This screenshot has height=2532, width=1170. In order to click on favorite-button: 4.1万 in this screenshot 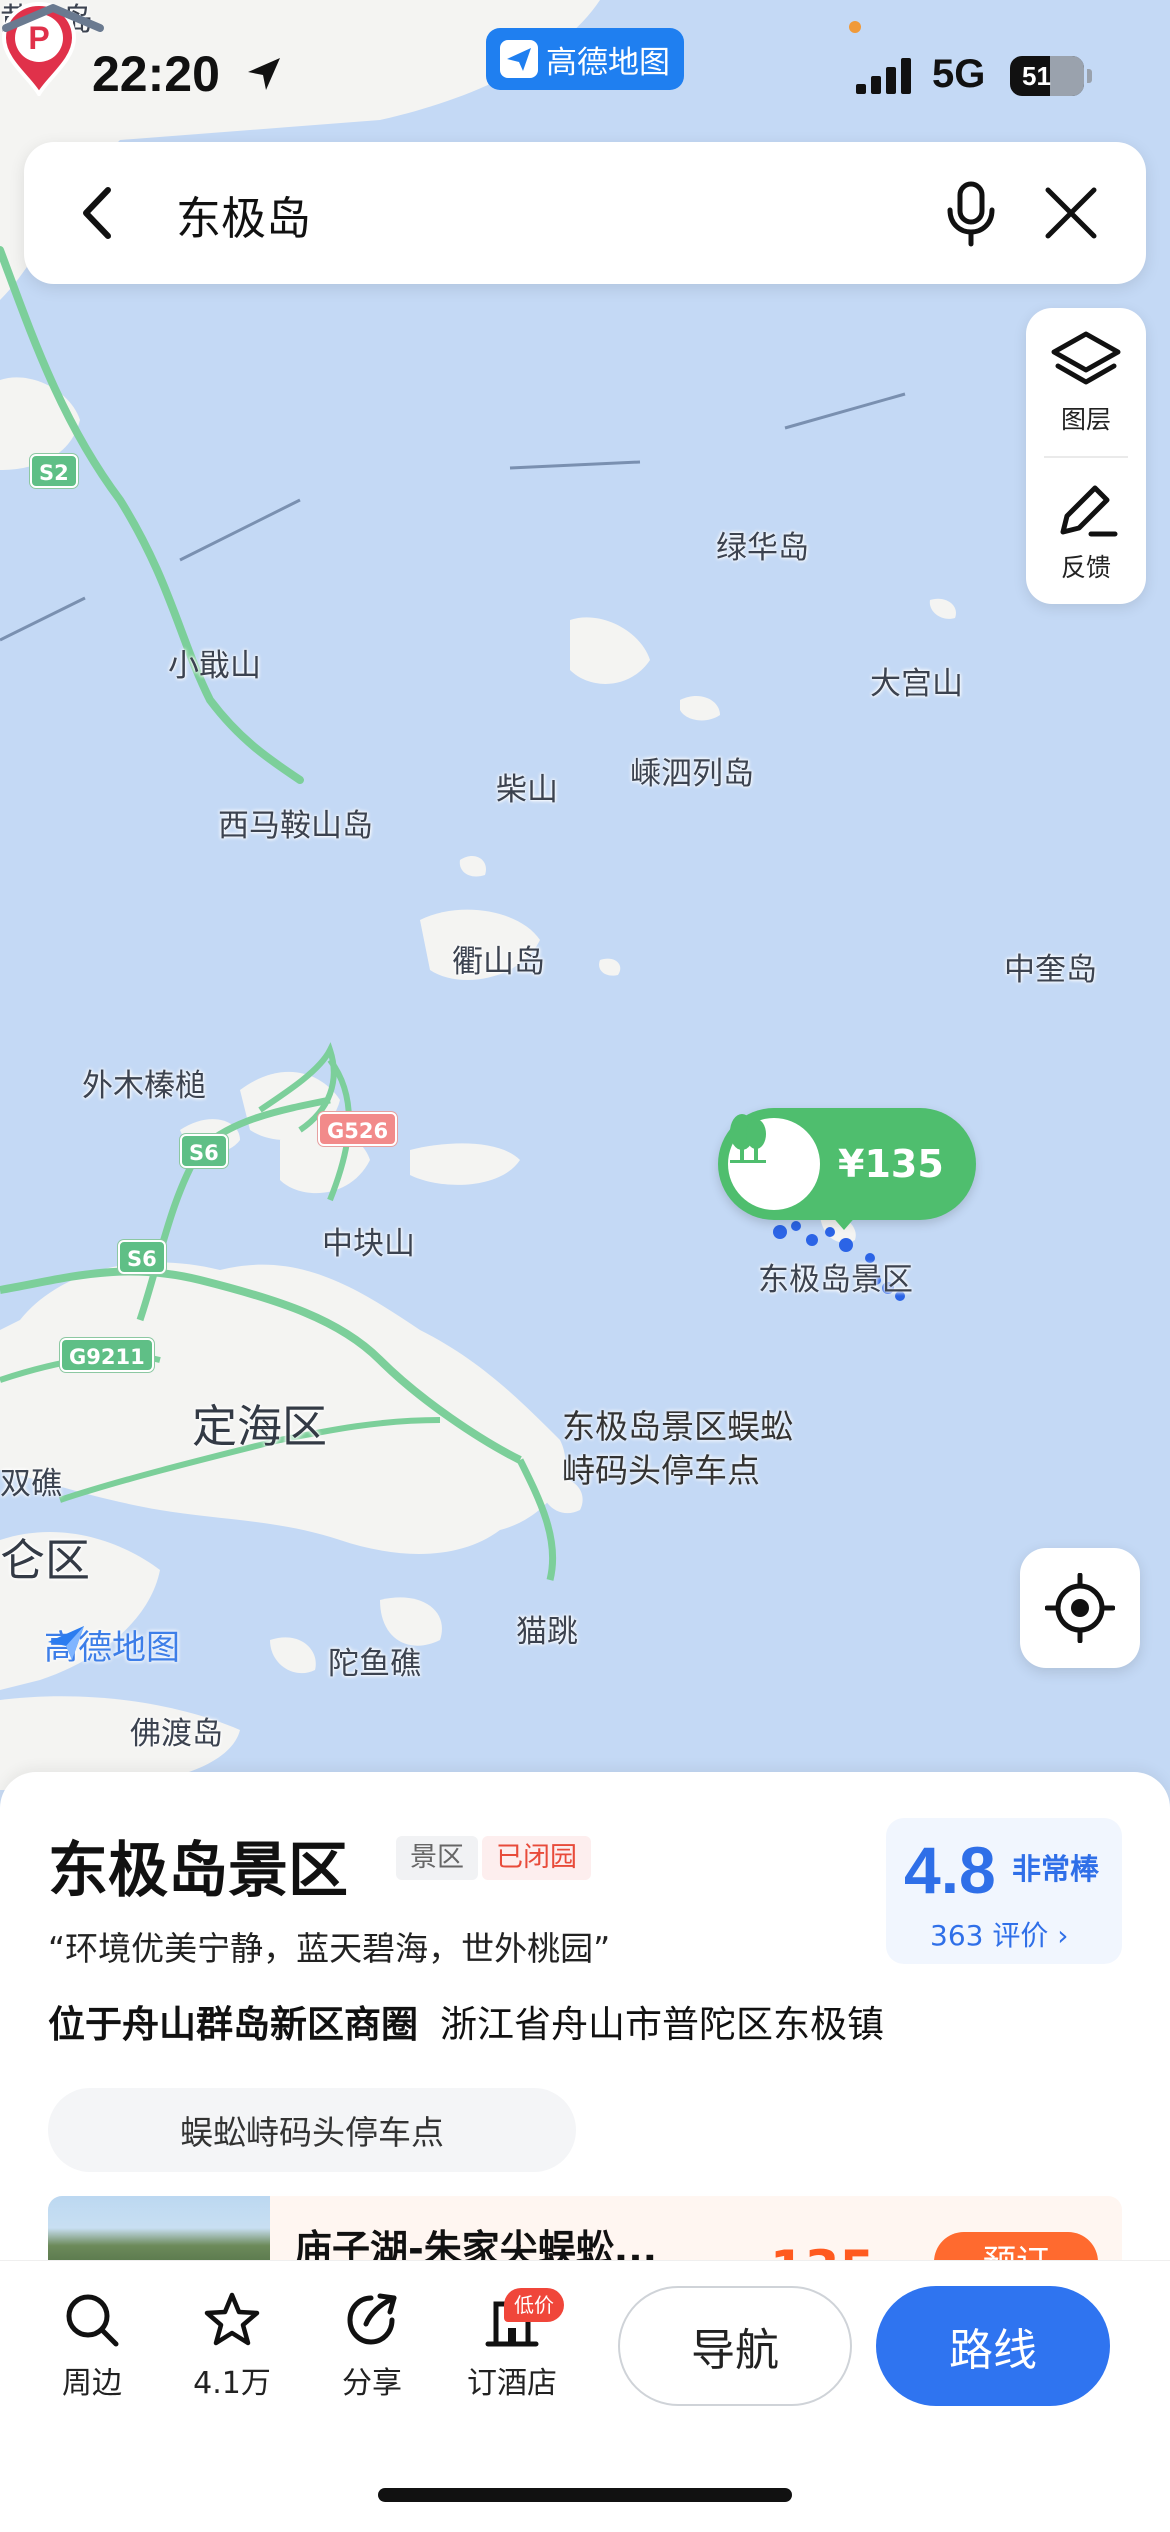, I will do `click(232, 2346)`.